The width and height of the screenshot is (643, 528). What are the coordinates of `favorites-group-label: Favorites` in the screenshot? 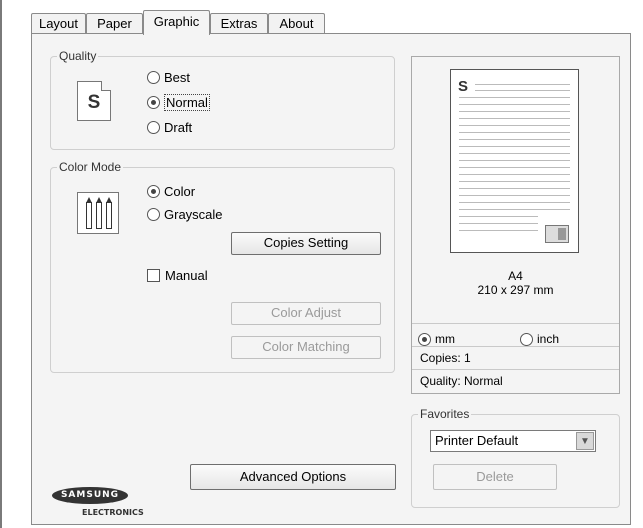 It's located at (445, 414).